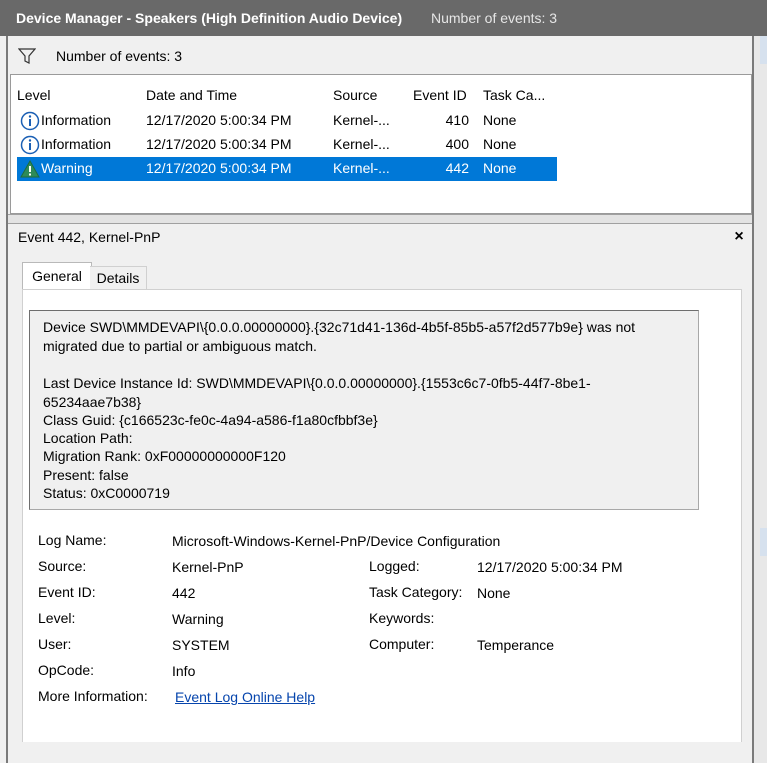 The image size is (767, 763). What do you see at coordinates (119, 56) in the screenshot?
I see `filter-event-count: Number of events: 3` at bounding box center [119, 56].